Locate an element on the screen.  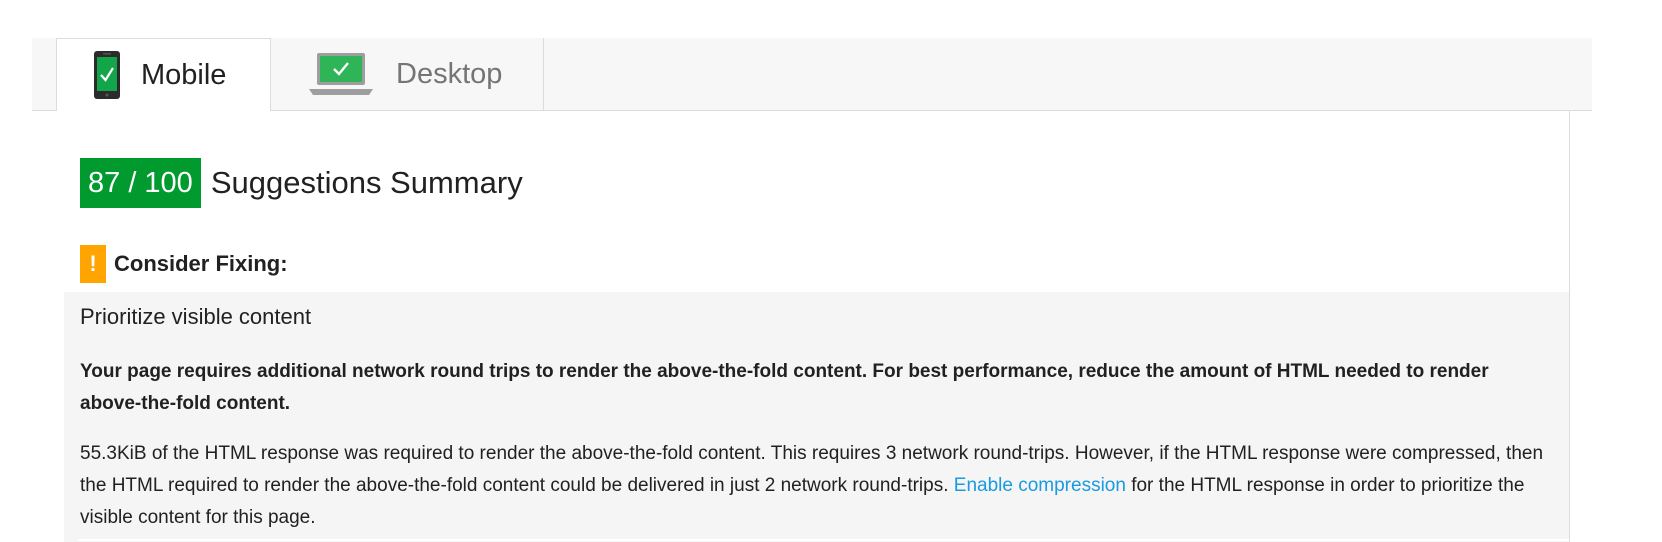
device-tab-bar: Mobile Desktop is located at coordinates (812, 74).